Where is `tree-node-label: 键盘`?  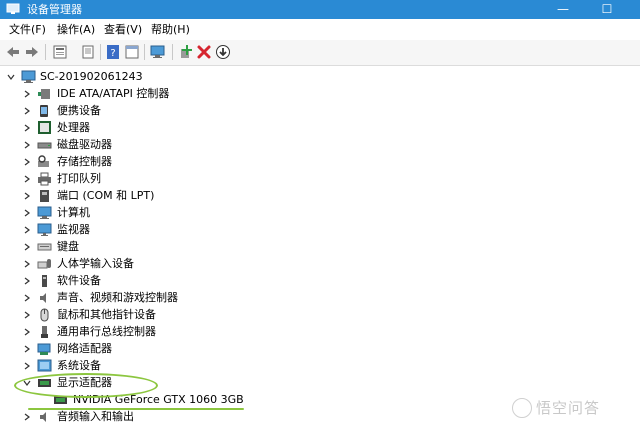 tree-node-label: 键盘 is located at coordinates (68, 246).